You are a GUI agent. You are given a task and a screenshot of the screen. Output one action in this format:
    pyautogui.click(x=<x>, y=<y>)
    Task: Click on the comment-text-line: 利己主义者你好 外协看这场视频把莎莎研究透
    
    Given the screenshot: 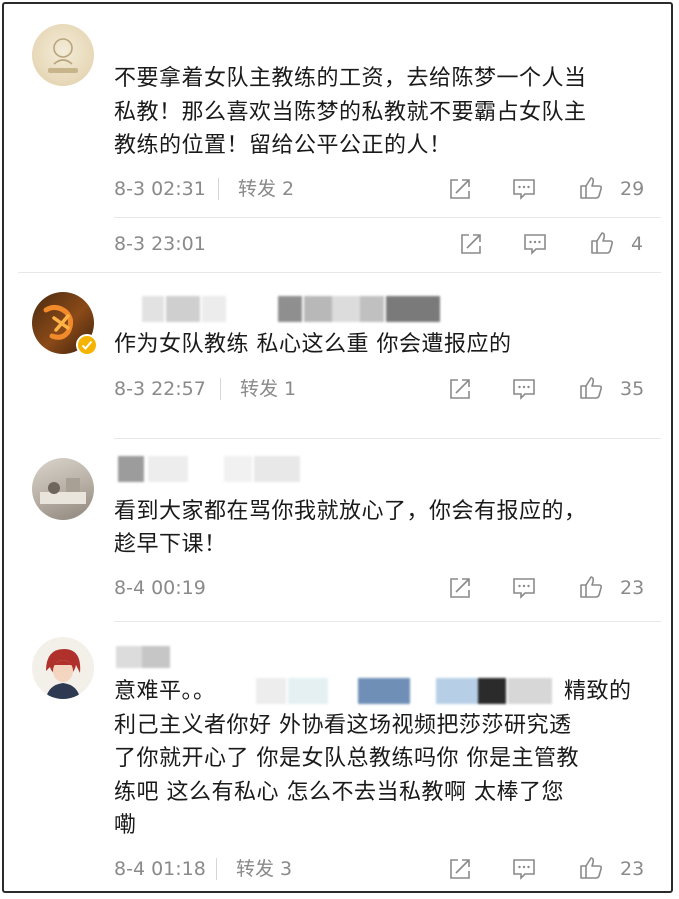 What is the action you would take?
    pyautogui.click(x=343, y=725)
    